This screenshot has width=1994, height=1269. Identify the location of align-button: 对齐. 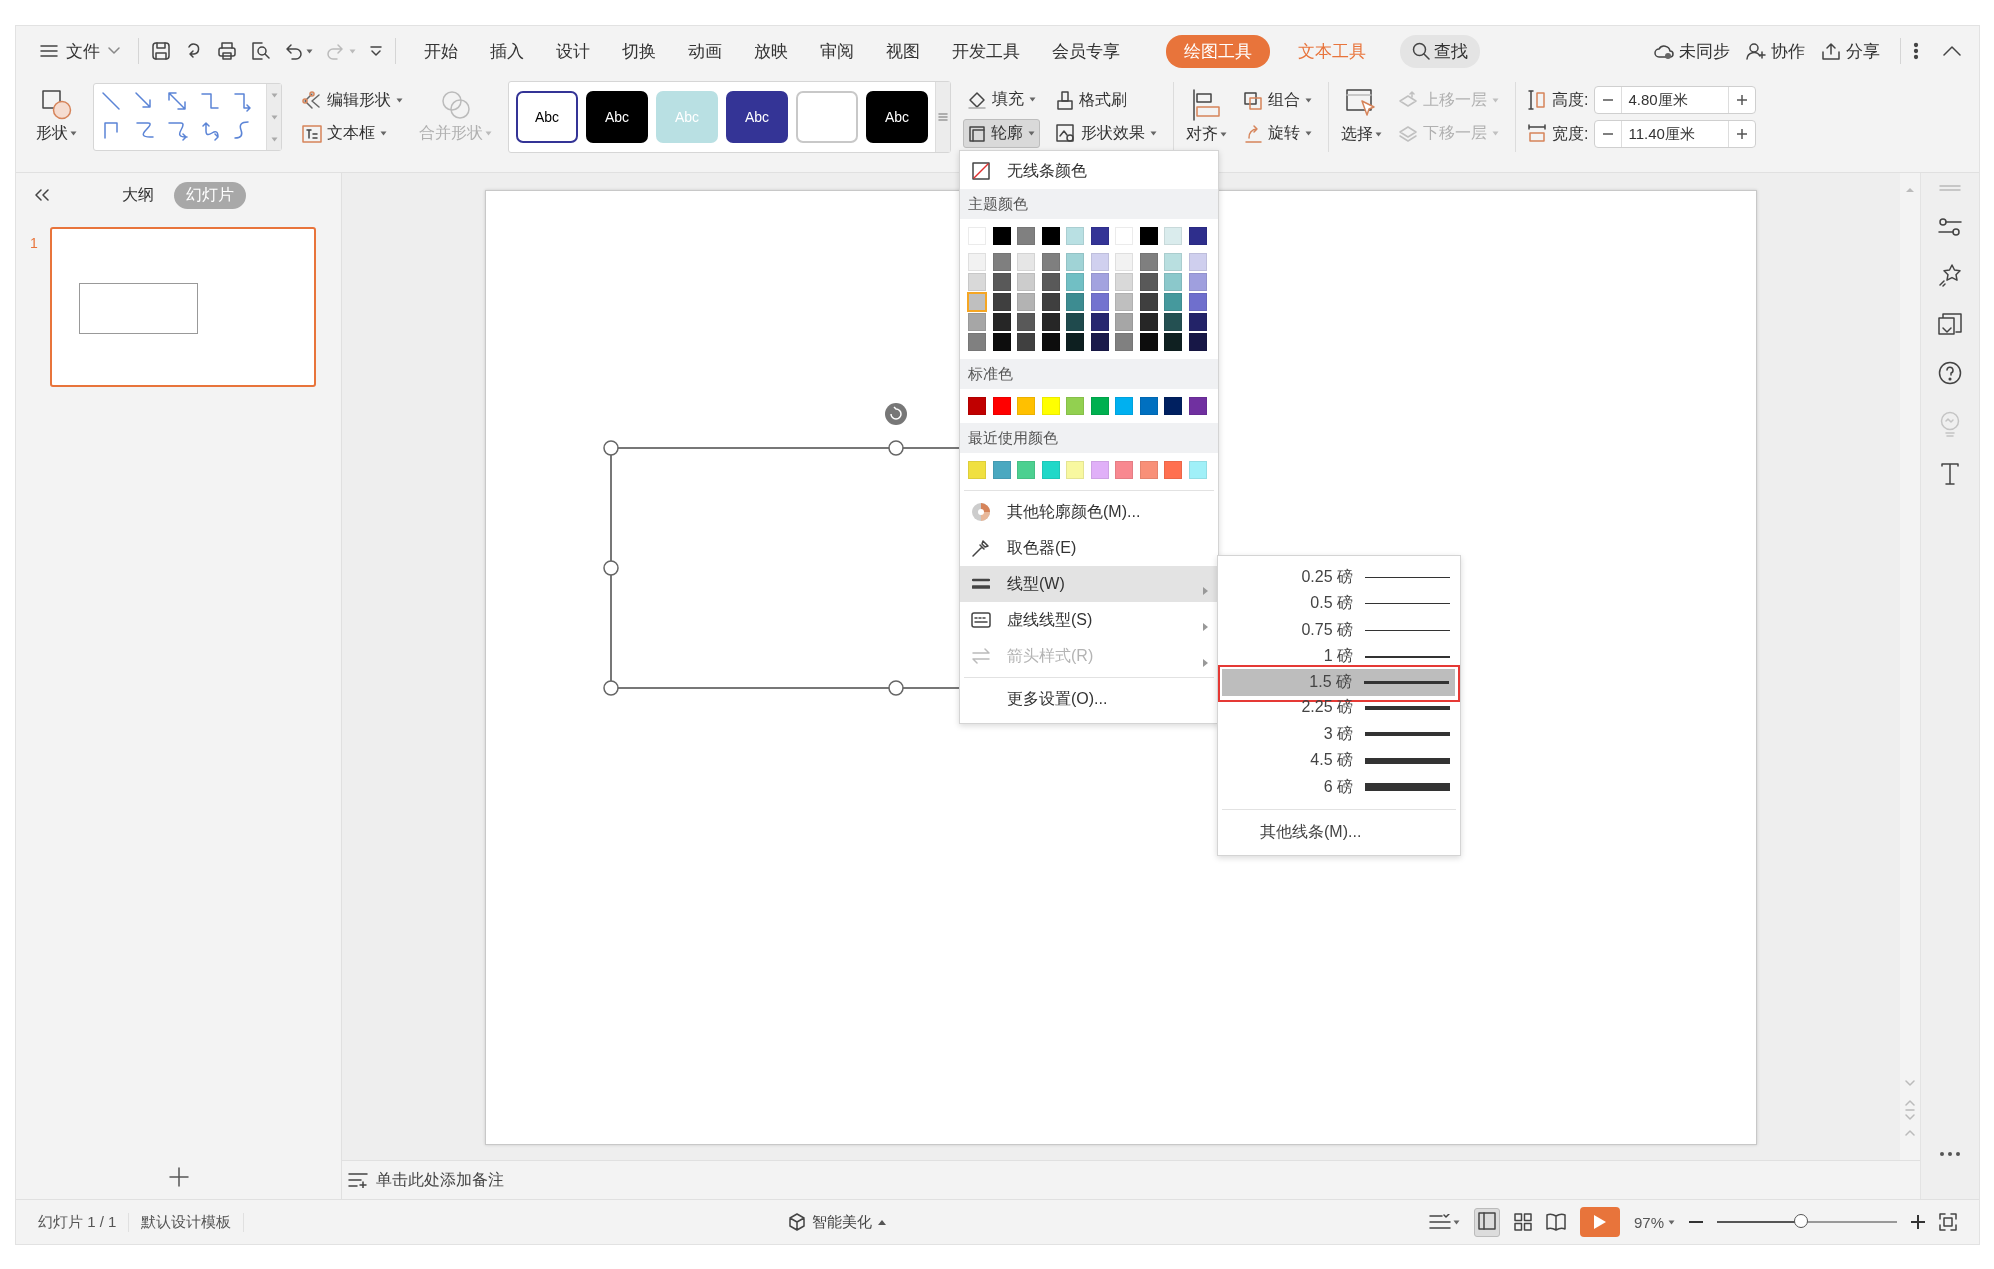
(1206, 117).